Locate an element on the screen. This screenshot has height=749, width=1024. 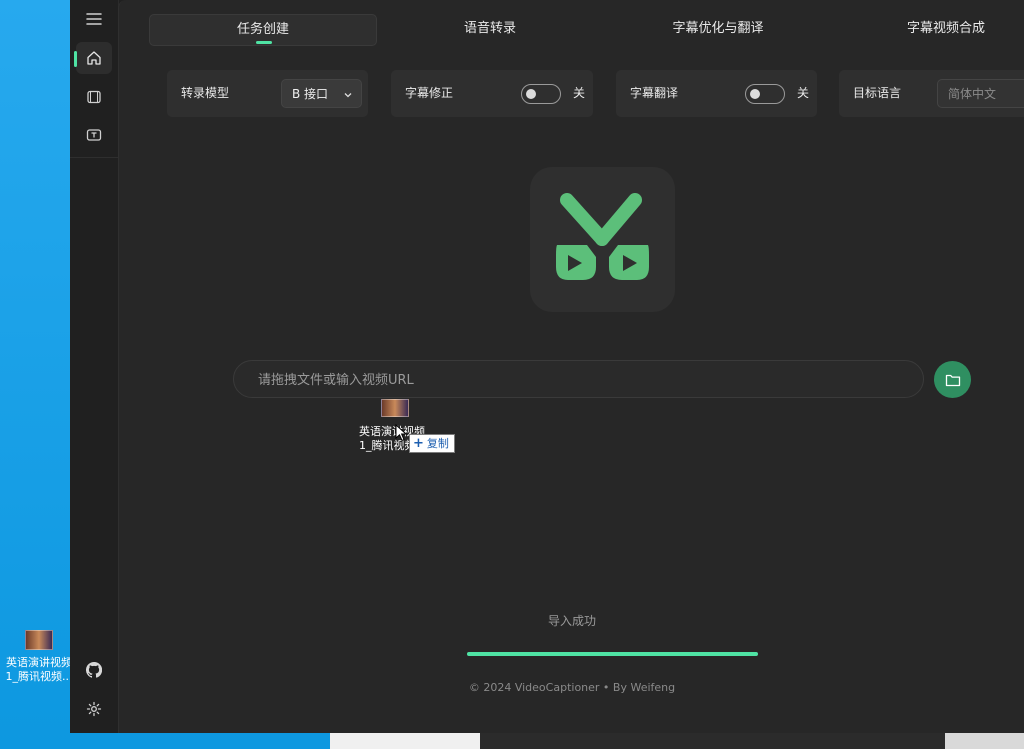
tab-label: 任务创建 is located at coordinates (262, 29).